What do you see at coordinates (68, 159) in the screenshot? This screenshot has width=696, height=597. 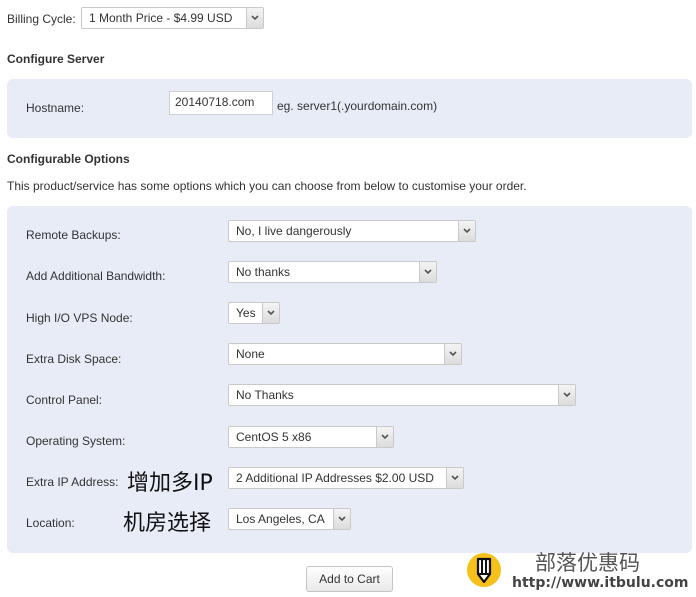 I see `configurable-options-heading: Configurable Options` at bounding box center [68, 159].